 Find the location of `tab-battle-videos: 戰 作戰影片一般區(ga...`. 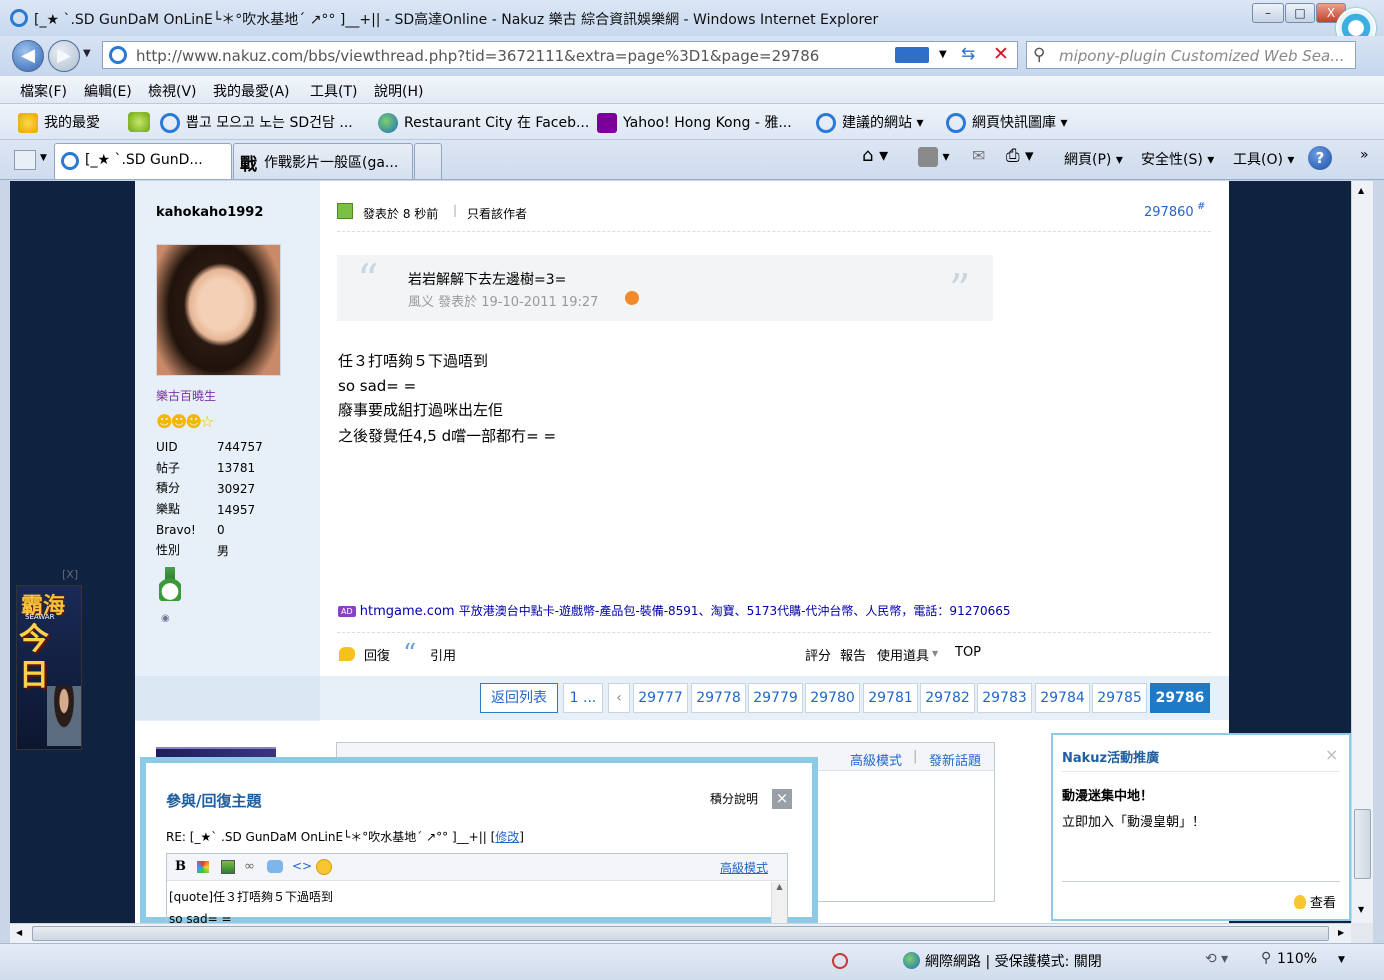

tab-battle-videos: 戰 作戰影片一般區(ga... is located at coordinates (323, 161).